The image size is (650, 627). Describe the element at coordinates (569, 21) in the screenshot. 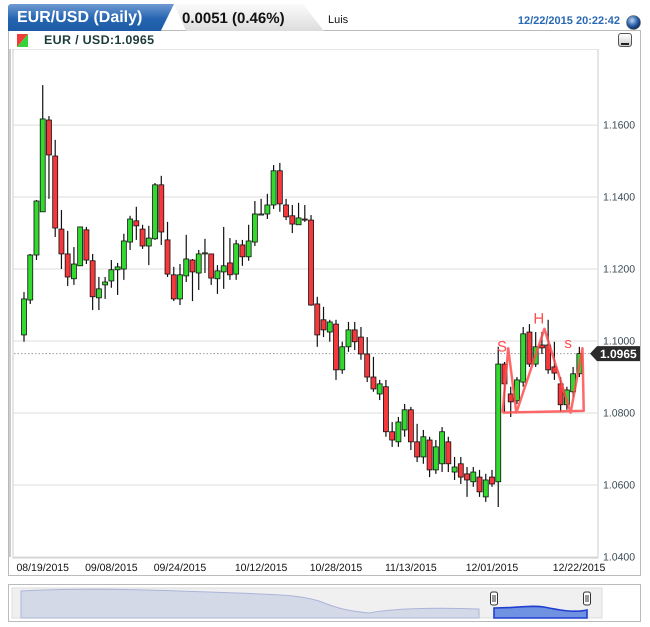

I see `timestamp: 12/22/2015 20:22:42` at that location.